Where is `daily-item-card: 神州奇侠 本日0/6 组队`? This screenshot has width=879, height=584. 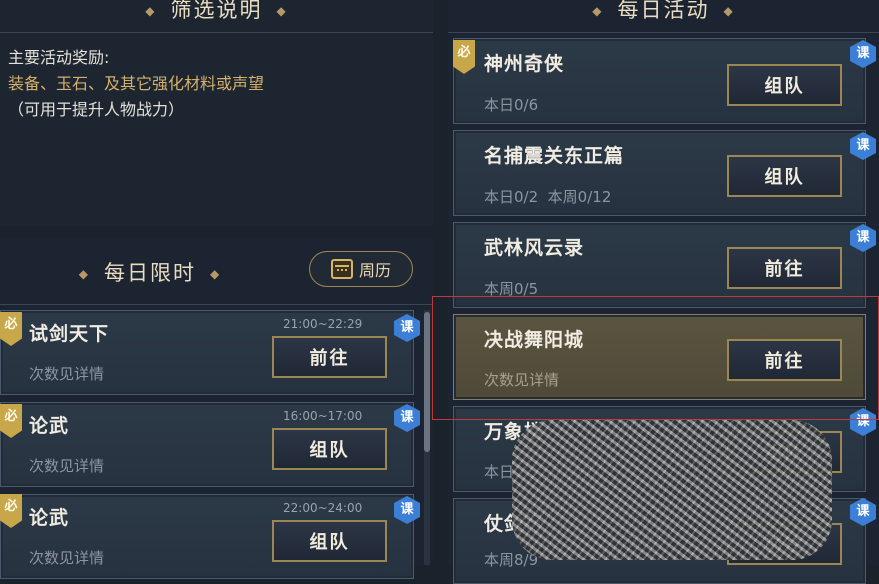
daily-item-card: 神州奇侠 本日0/6 组队 is located at coordinates (659, 81).